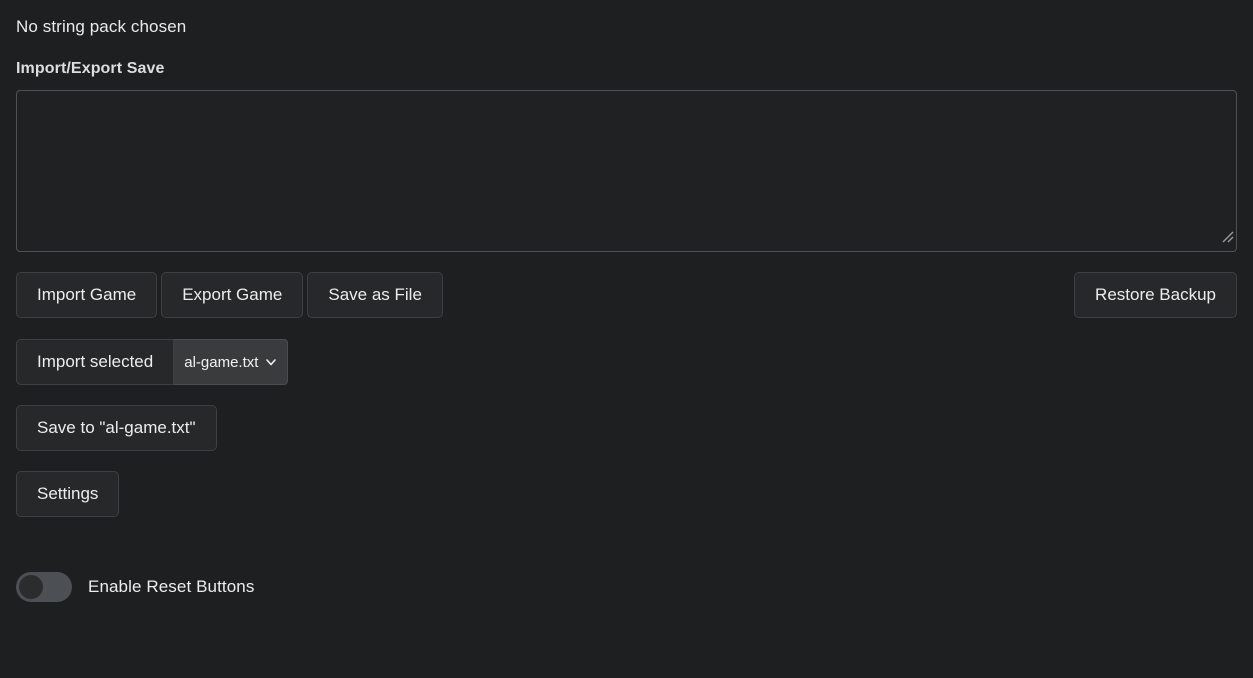 The width and height of the screenshot is (1253, 678). What do you see at coordinates (87, 295) in the screenshot?
I see `import-game-button: Import Game` at bounding box center [87, 295].